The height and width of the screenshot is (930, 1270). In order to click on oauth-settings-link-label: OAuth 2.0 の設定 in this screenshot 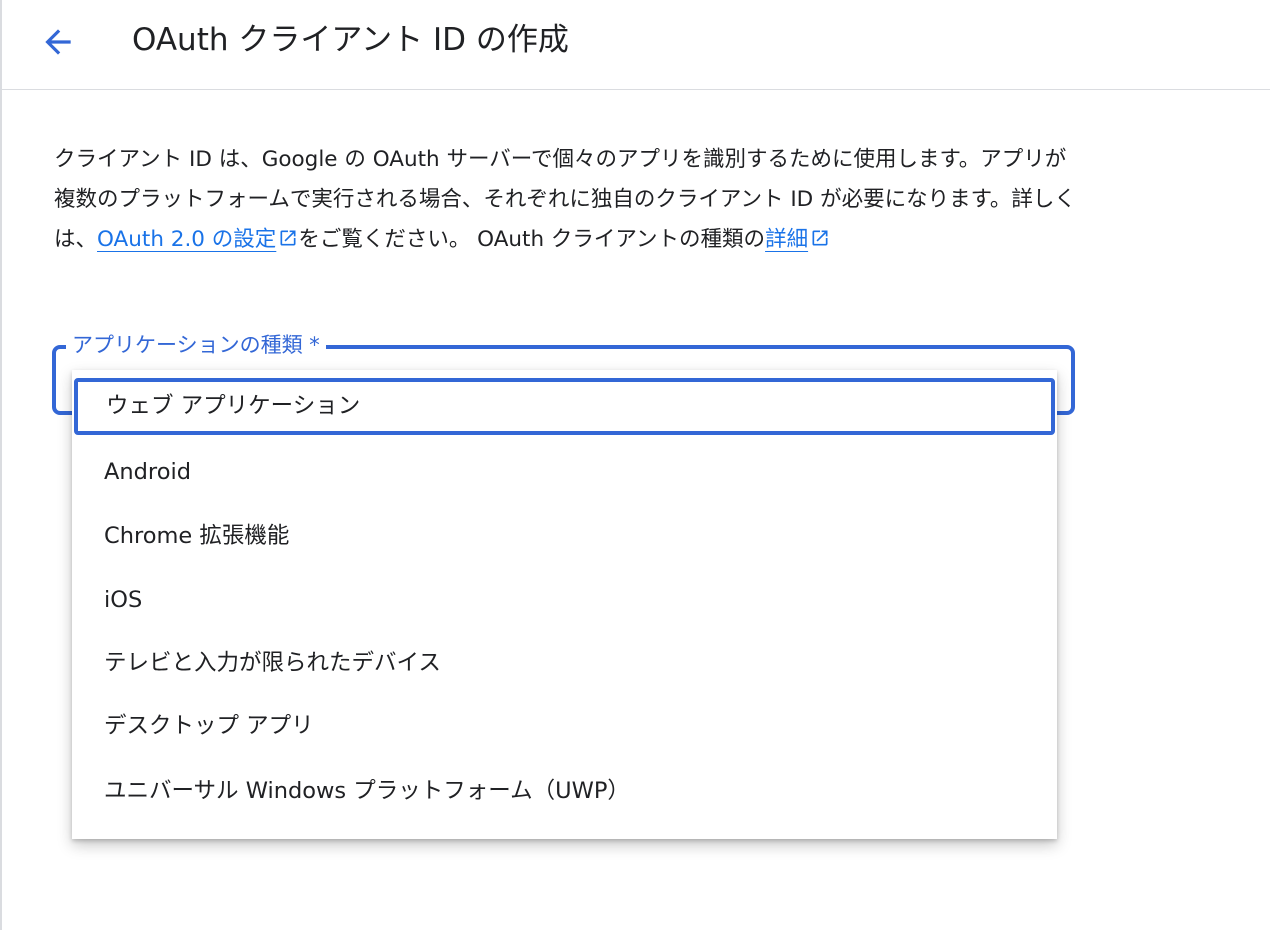, I will do `click(187, 239)`.